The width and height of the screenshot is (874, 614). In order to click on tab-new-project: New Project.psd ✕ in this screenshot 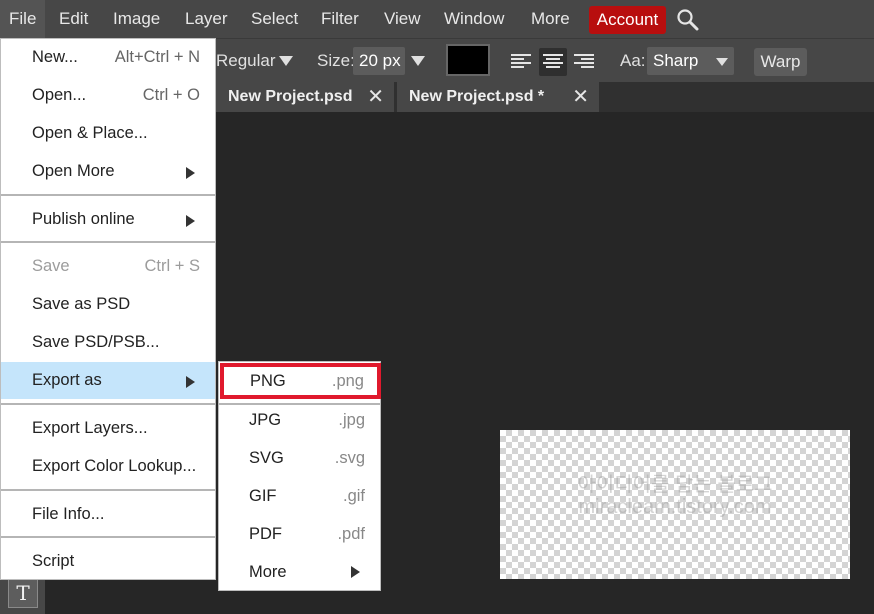, I will do `click(305, 97)`.